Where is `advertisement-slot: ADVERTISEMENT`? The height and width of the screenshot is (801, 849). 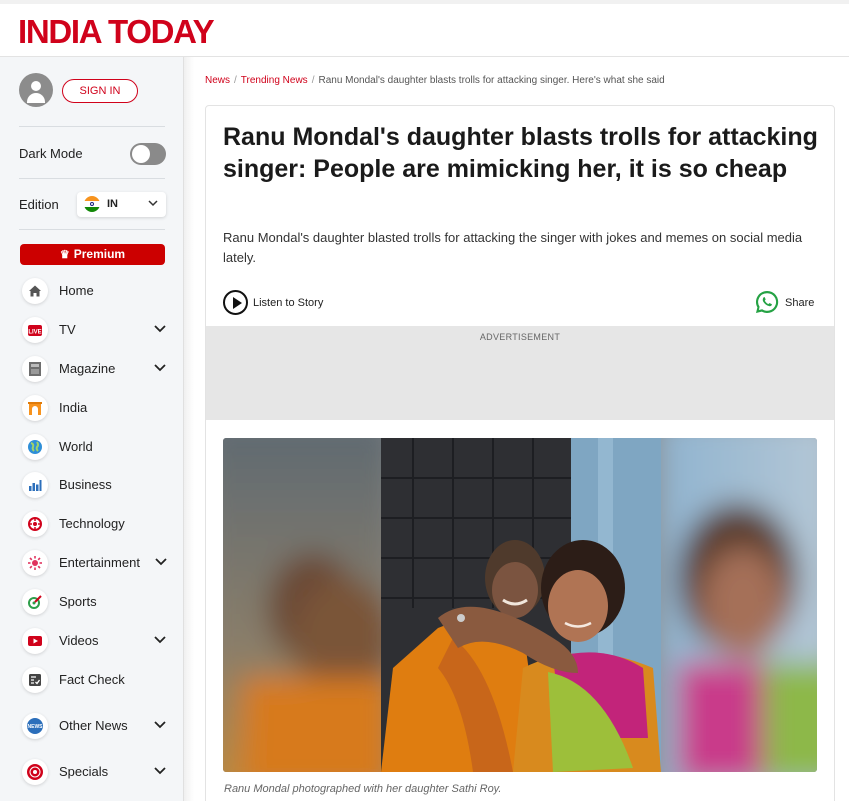
advertisement-slot: ADVERTISEMENT is located at coordinates (520, 373).